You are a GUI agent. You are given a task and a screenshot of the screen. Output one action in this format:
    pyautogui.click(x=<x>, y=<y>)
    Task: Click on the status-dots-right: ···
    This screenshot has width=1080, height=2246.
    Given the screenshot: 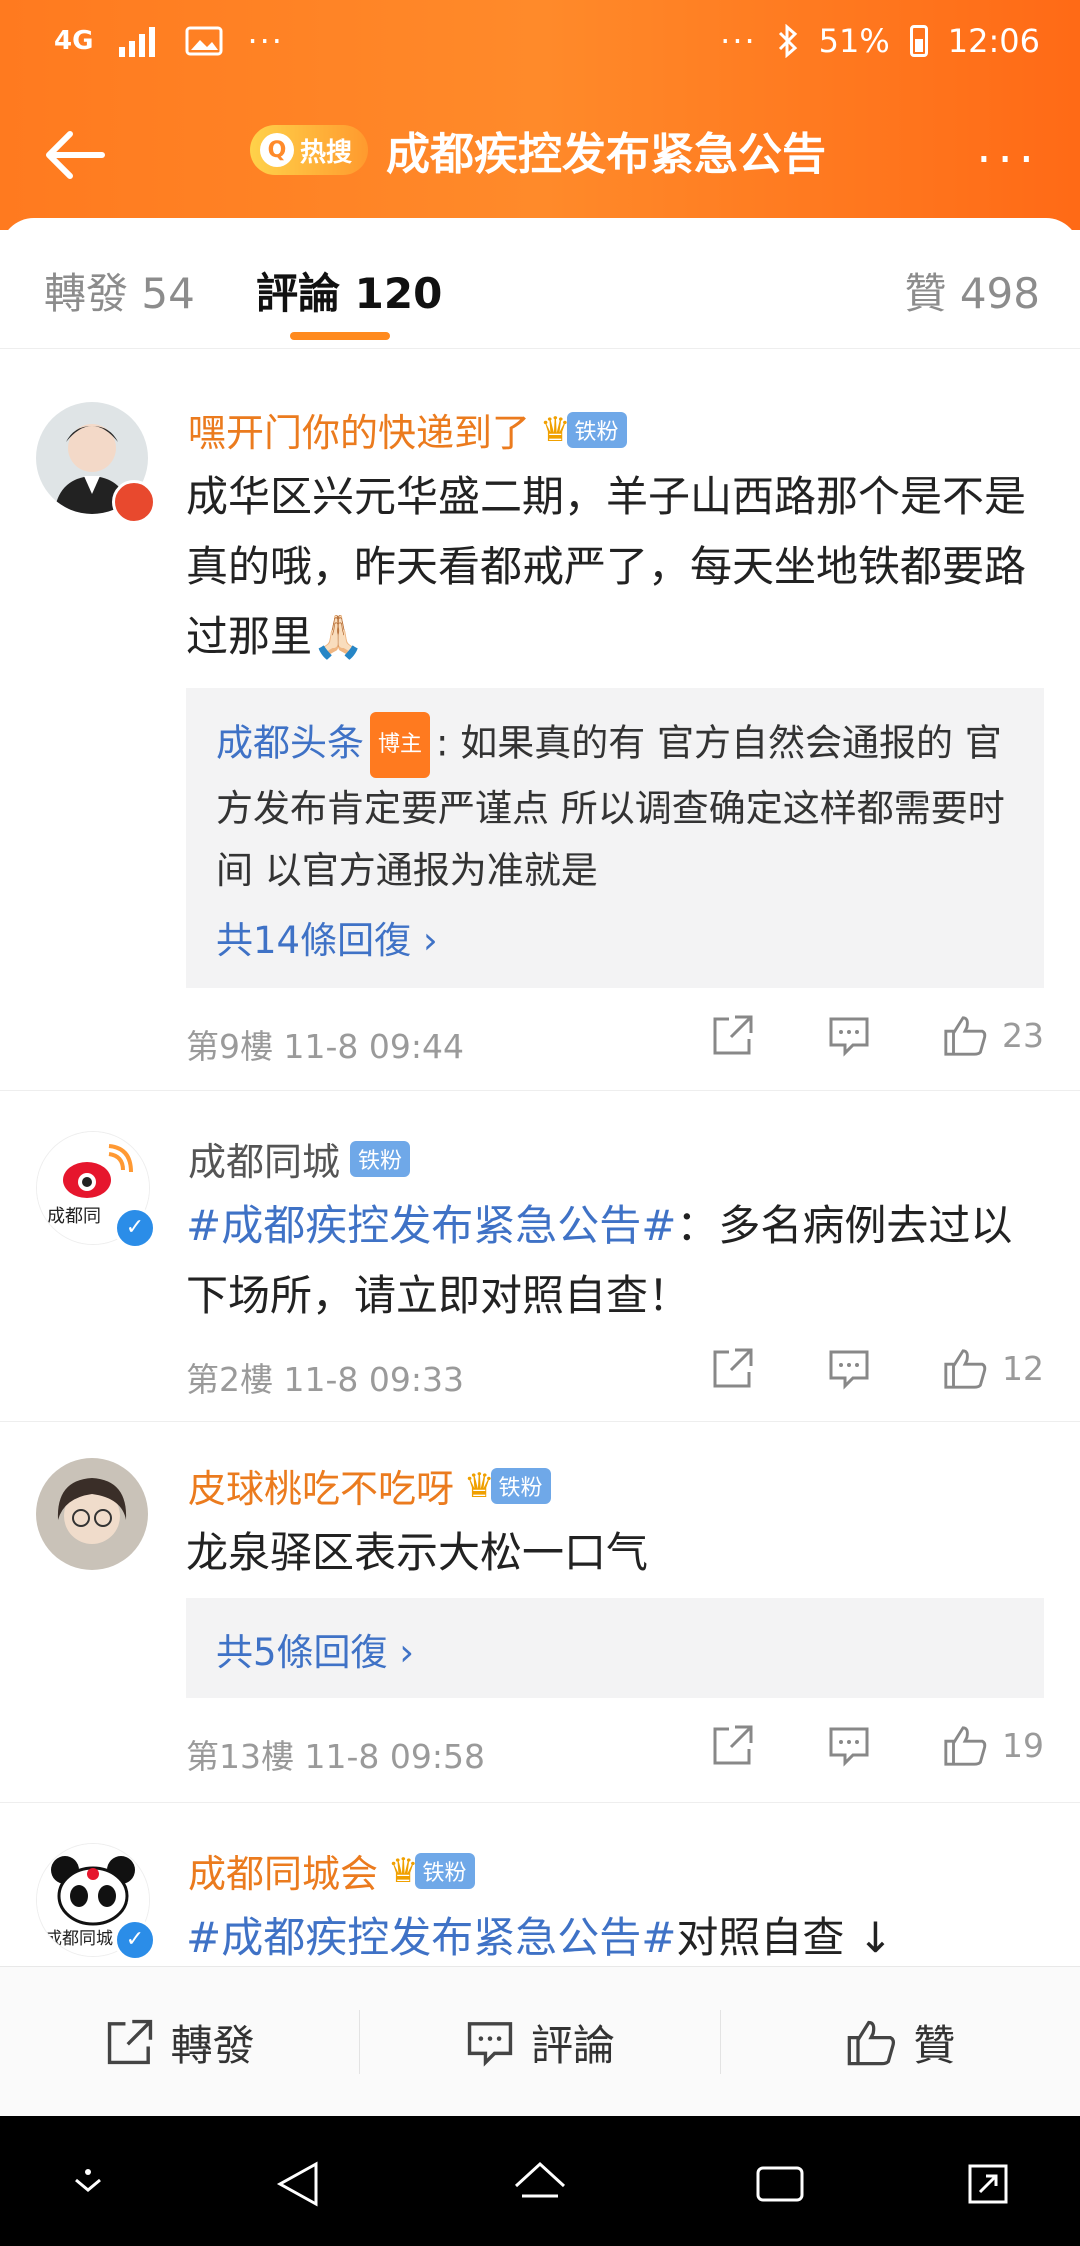 What is the action you would take?
    pyautogui.click(x=738, y=41)
    